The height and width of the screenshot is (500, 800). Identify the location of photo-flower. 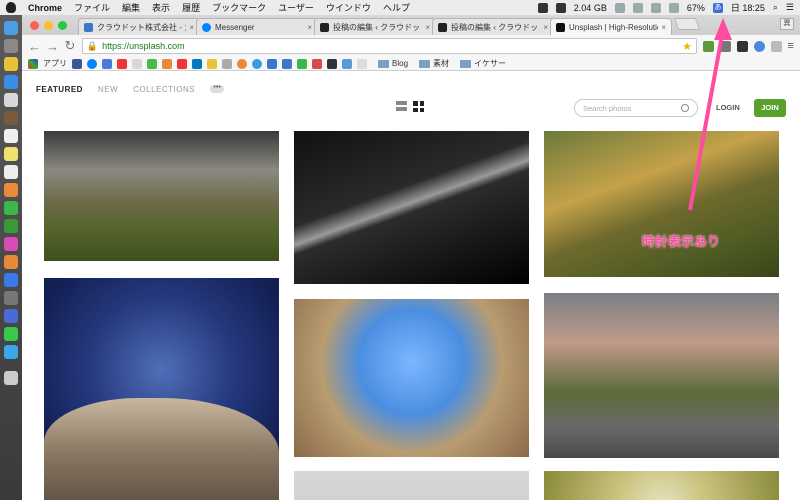
(661, 485).